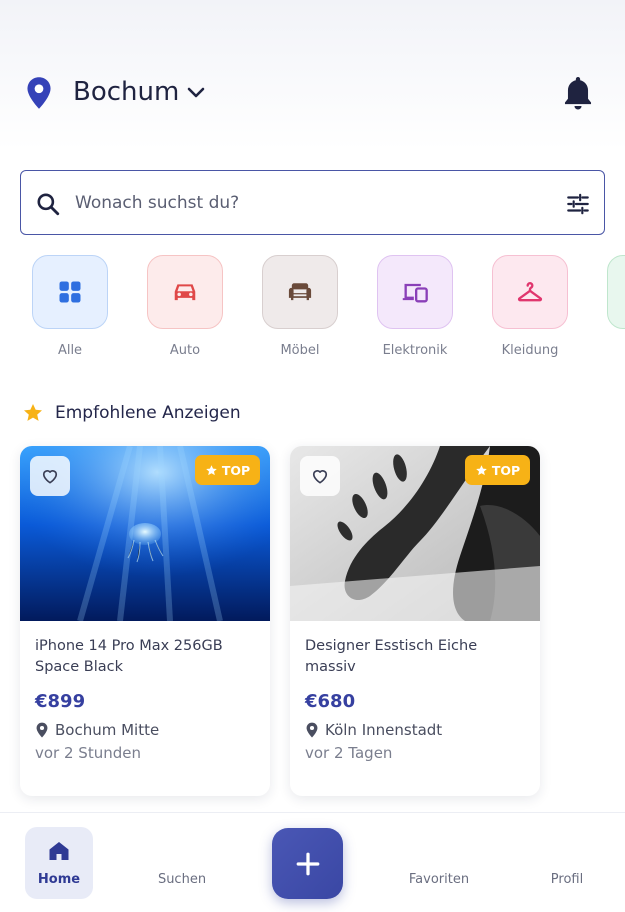 This screenshot has height=912, width=625. I want to click on category-label: Auto, so click(185, 350).